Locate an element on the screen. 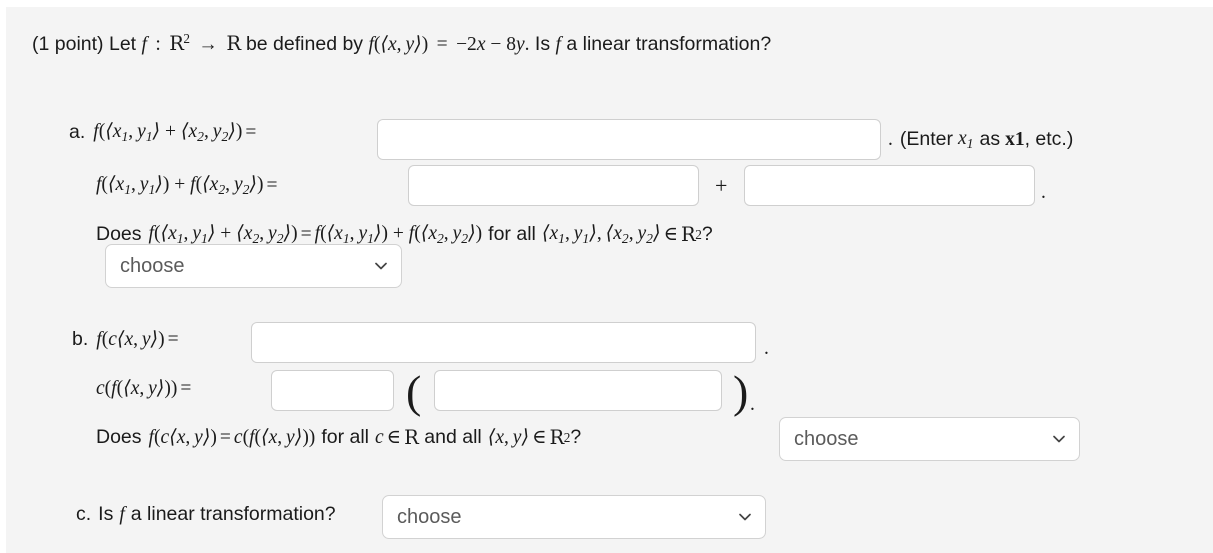 This screenshot has width=1213, height=553. set-r-symbol-a: R is located at coordinates (688, 234).